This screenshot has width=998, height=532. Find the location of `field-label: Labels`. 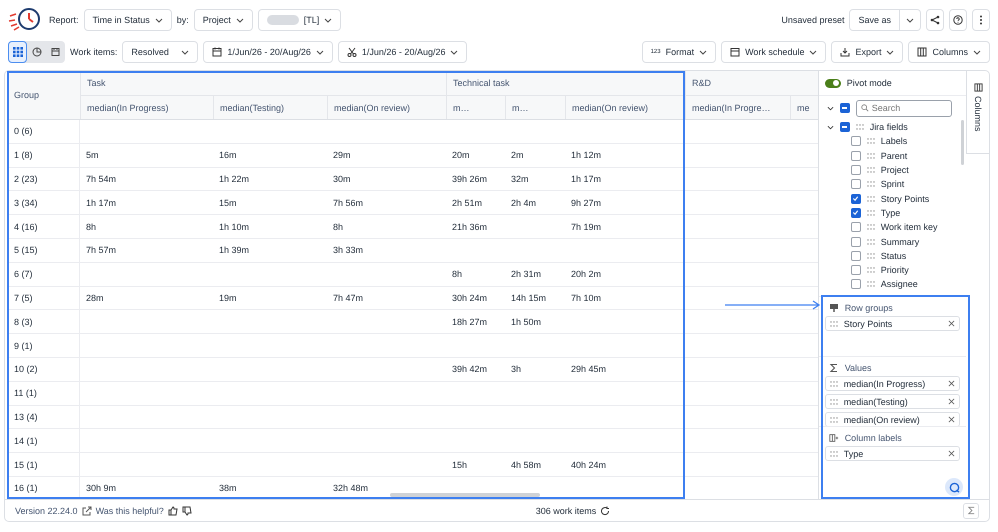

field-label: Labels is located at coordinates (894, 141).